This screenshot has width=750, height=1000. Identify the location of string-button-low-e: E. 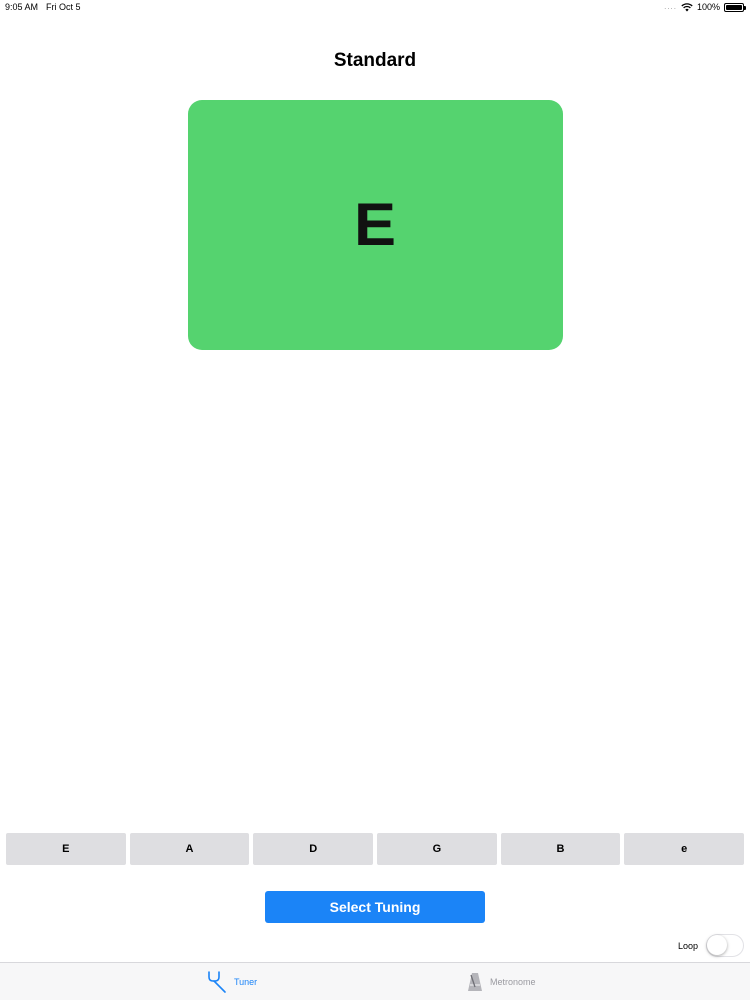
(66, 849).